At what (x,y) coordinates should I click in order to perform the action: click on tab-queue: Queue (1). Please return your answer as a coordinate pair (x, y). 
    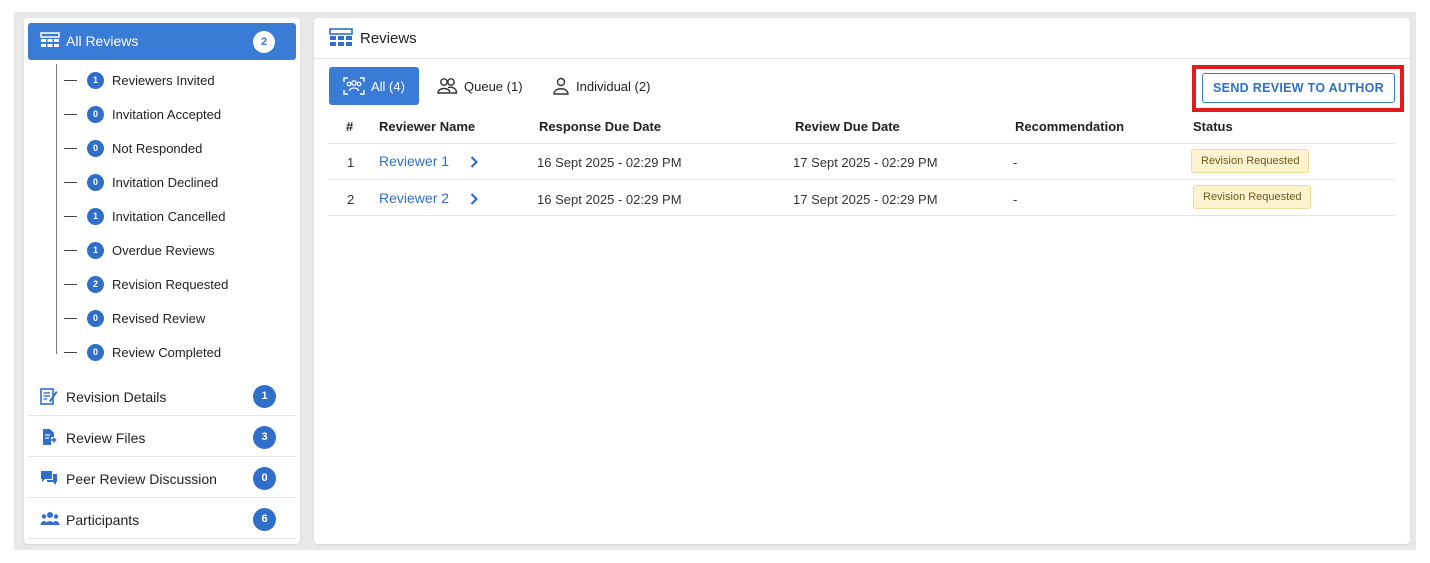
    Looking at the image, I should click on (479, 86).